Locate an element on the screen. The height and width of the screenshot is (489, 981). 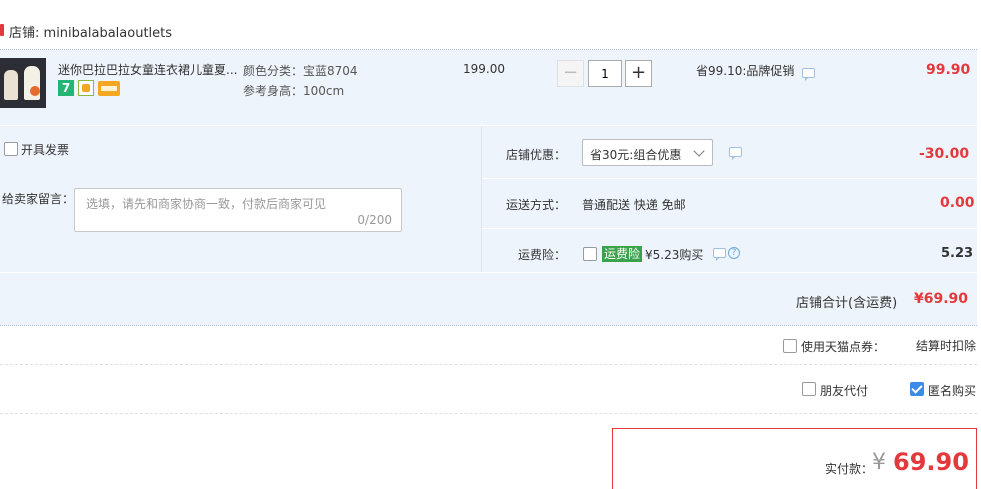
friend-pay-label: 朋友代付 is located at coordinates (844, 391).